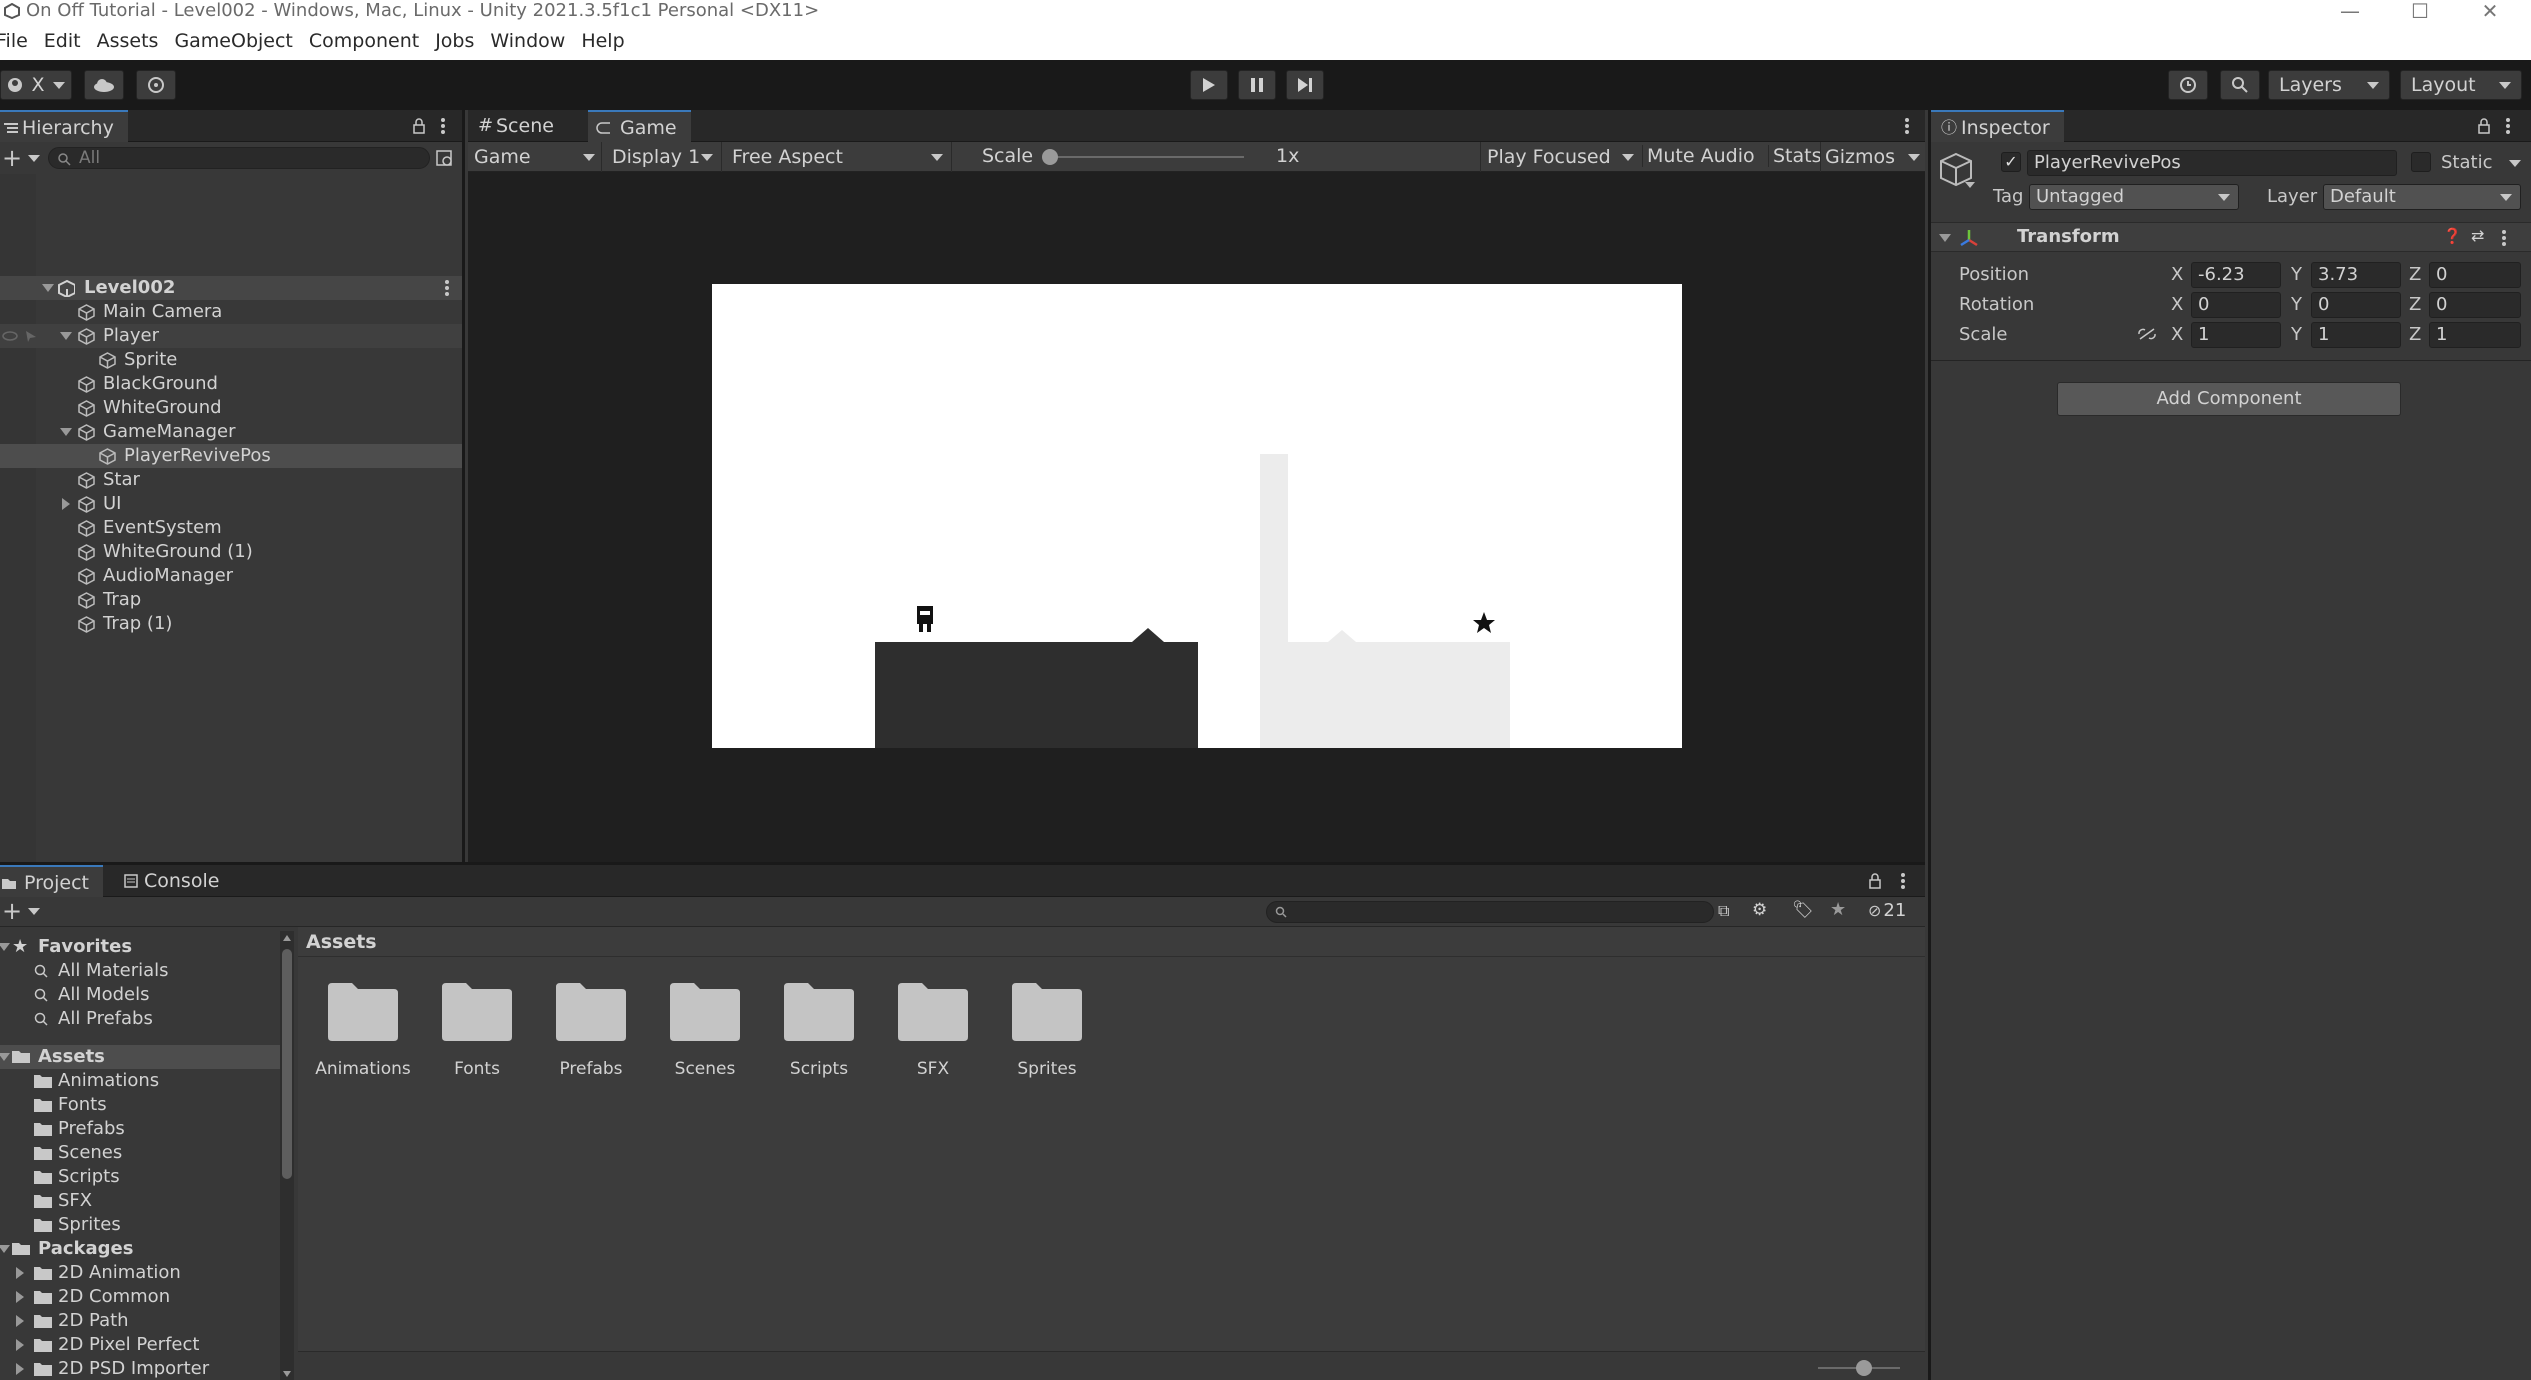 The image size is (2531, 1380). Describe the element at coordinates (231, 360) in the screenshot. I see `hierarchy-item-sprite: Sprite` at that location.